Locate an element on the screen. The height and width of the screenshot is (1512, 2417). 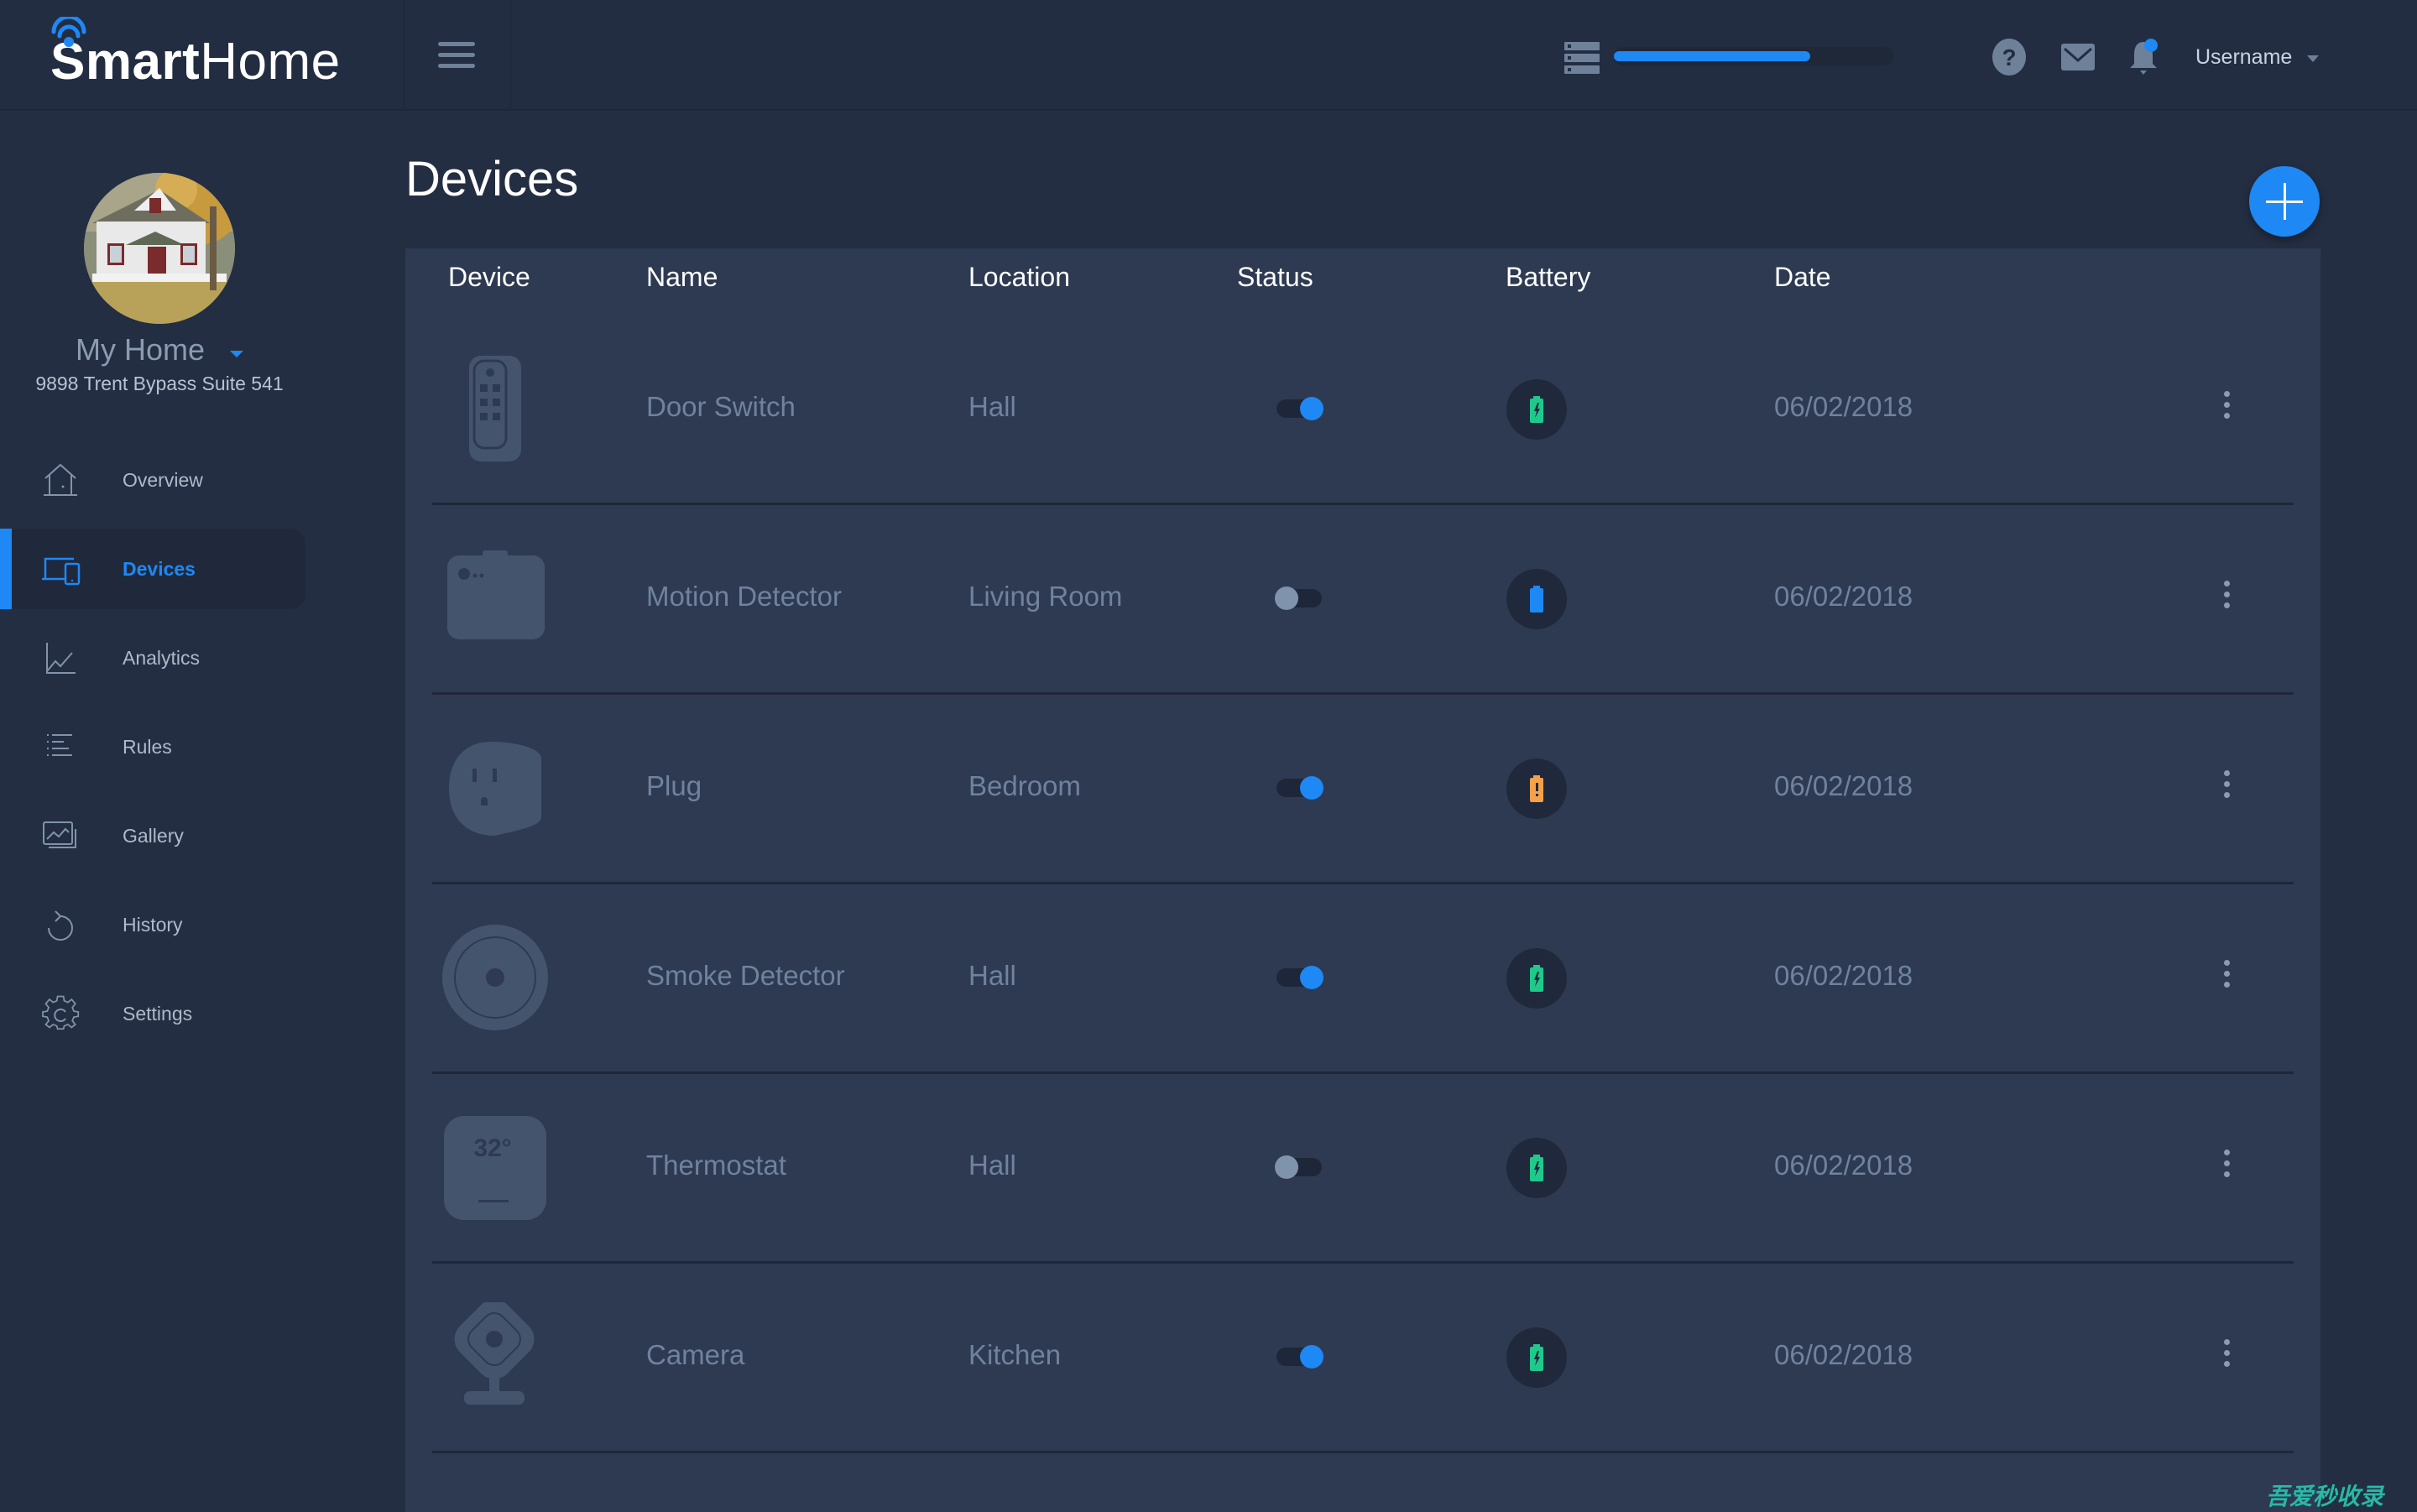
mail-icon is located at coordinates (2078, 57).